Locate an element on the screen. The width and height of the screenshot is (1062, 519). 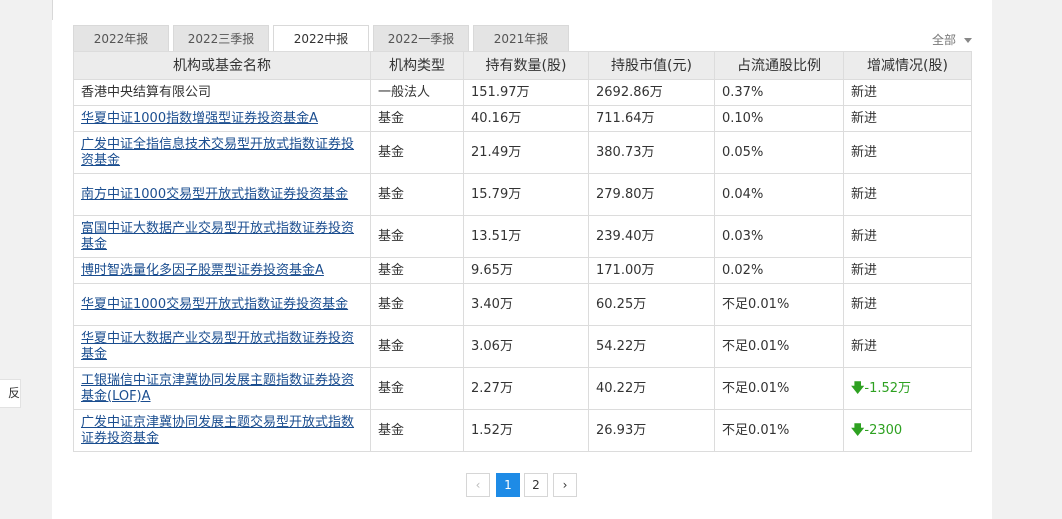
cell-ratio: 0.10% is located at coordinates (779, 118).